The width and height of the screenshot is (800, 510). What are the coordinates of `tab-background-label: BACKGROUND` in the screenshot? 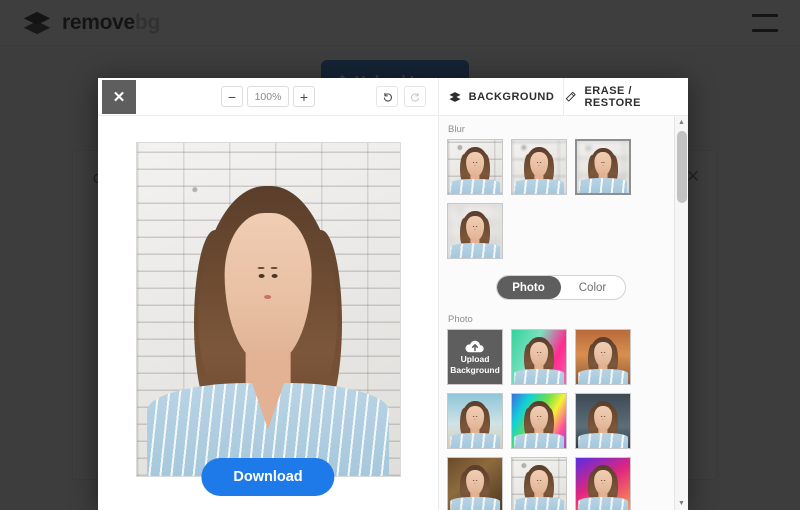 It's located at (511, 96).